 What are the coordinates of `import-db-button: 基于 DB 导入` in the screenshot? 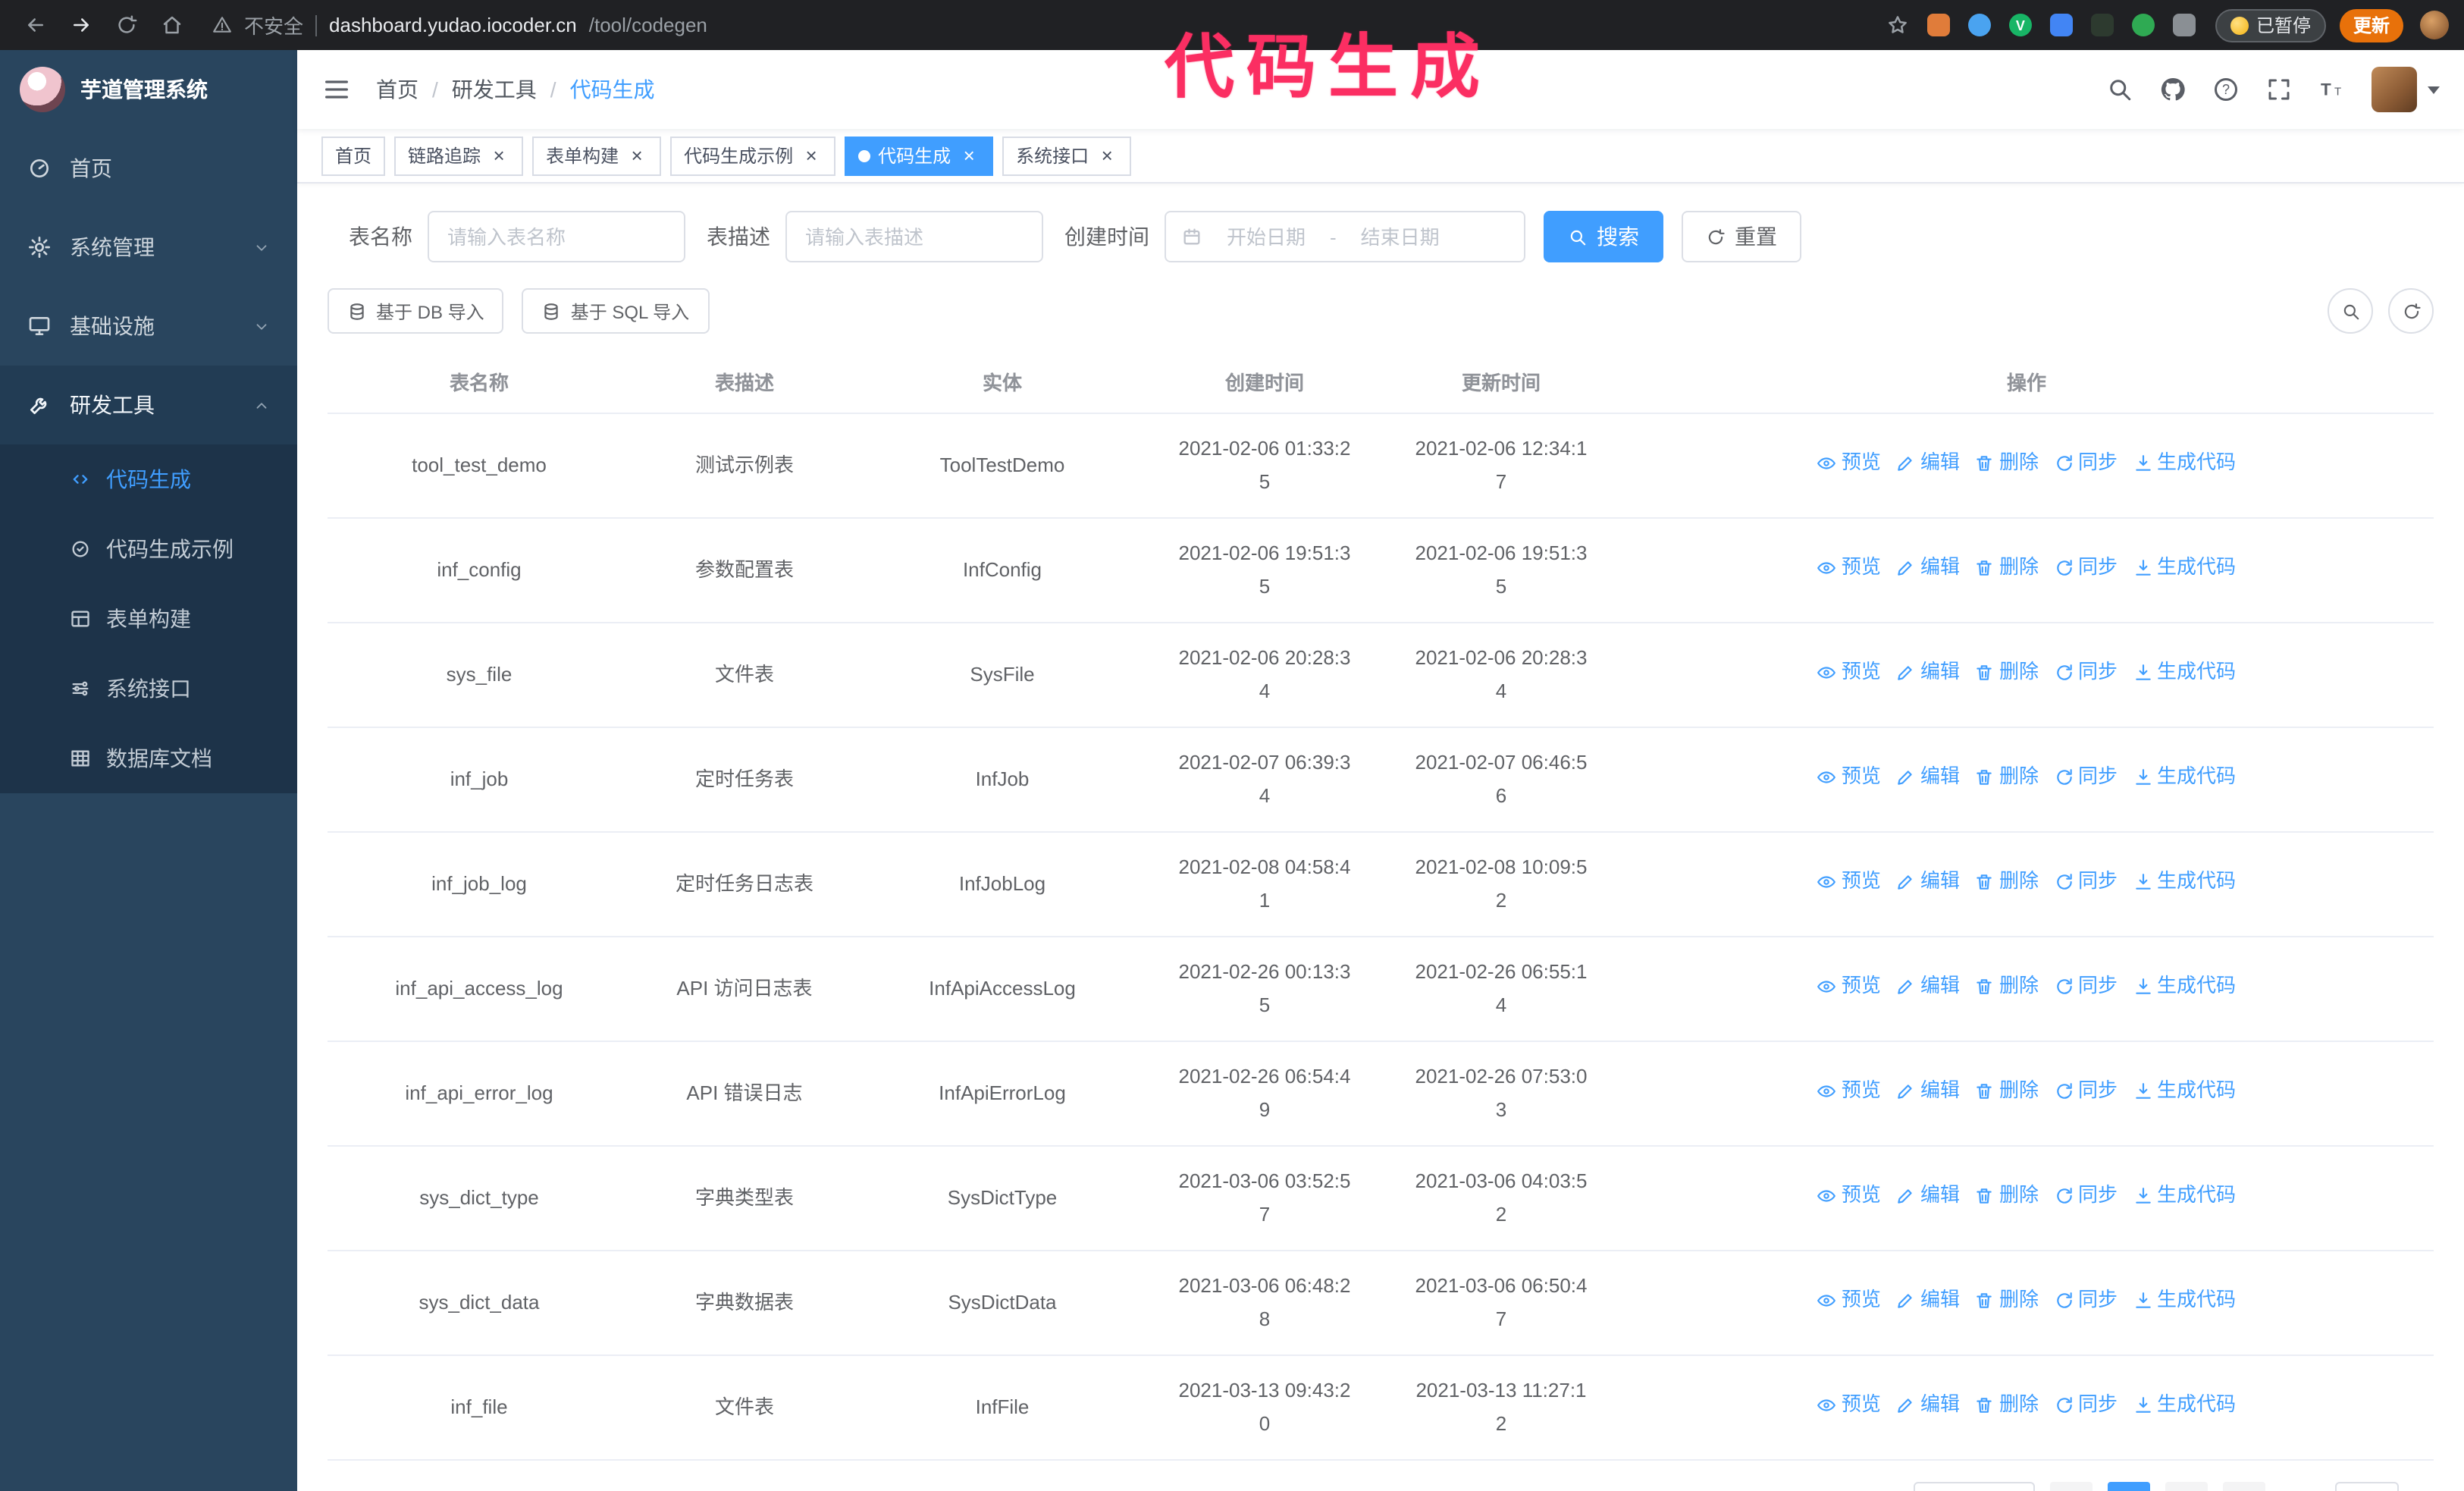 It's located at (416, 311).